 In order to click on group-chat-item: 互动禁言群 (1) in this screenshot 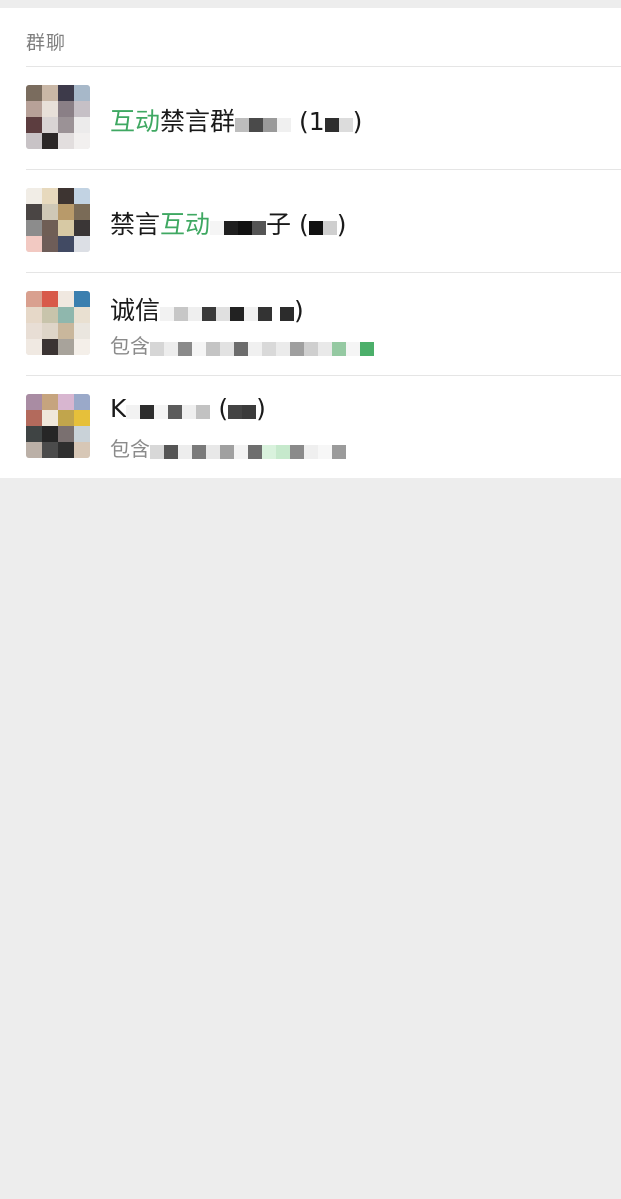, I will do `click(310, 118)`.